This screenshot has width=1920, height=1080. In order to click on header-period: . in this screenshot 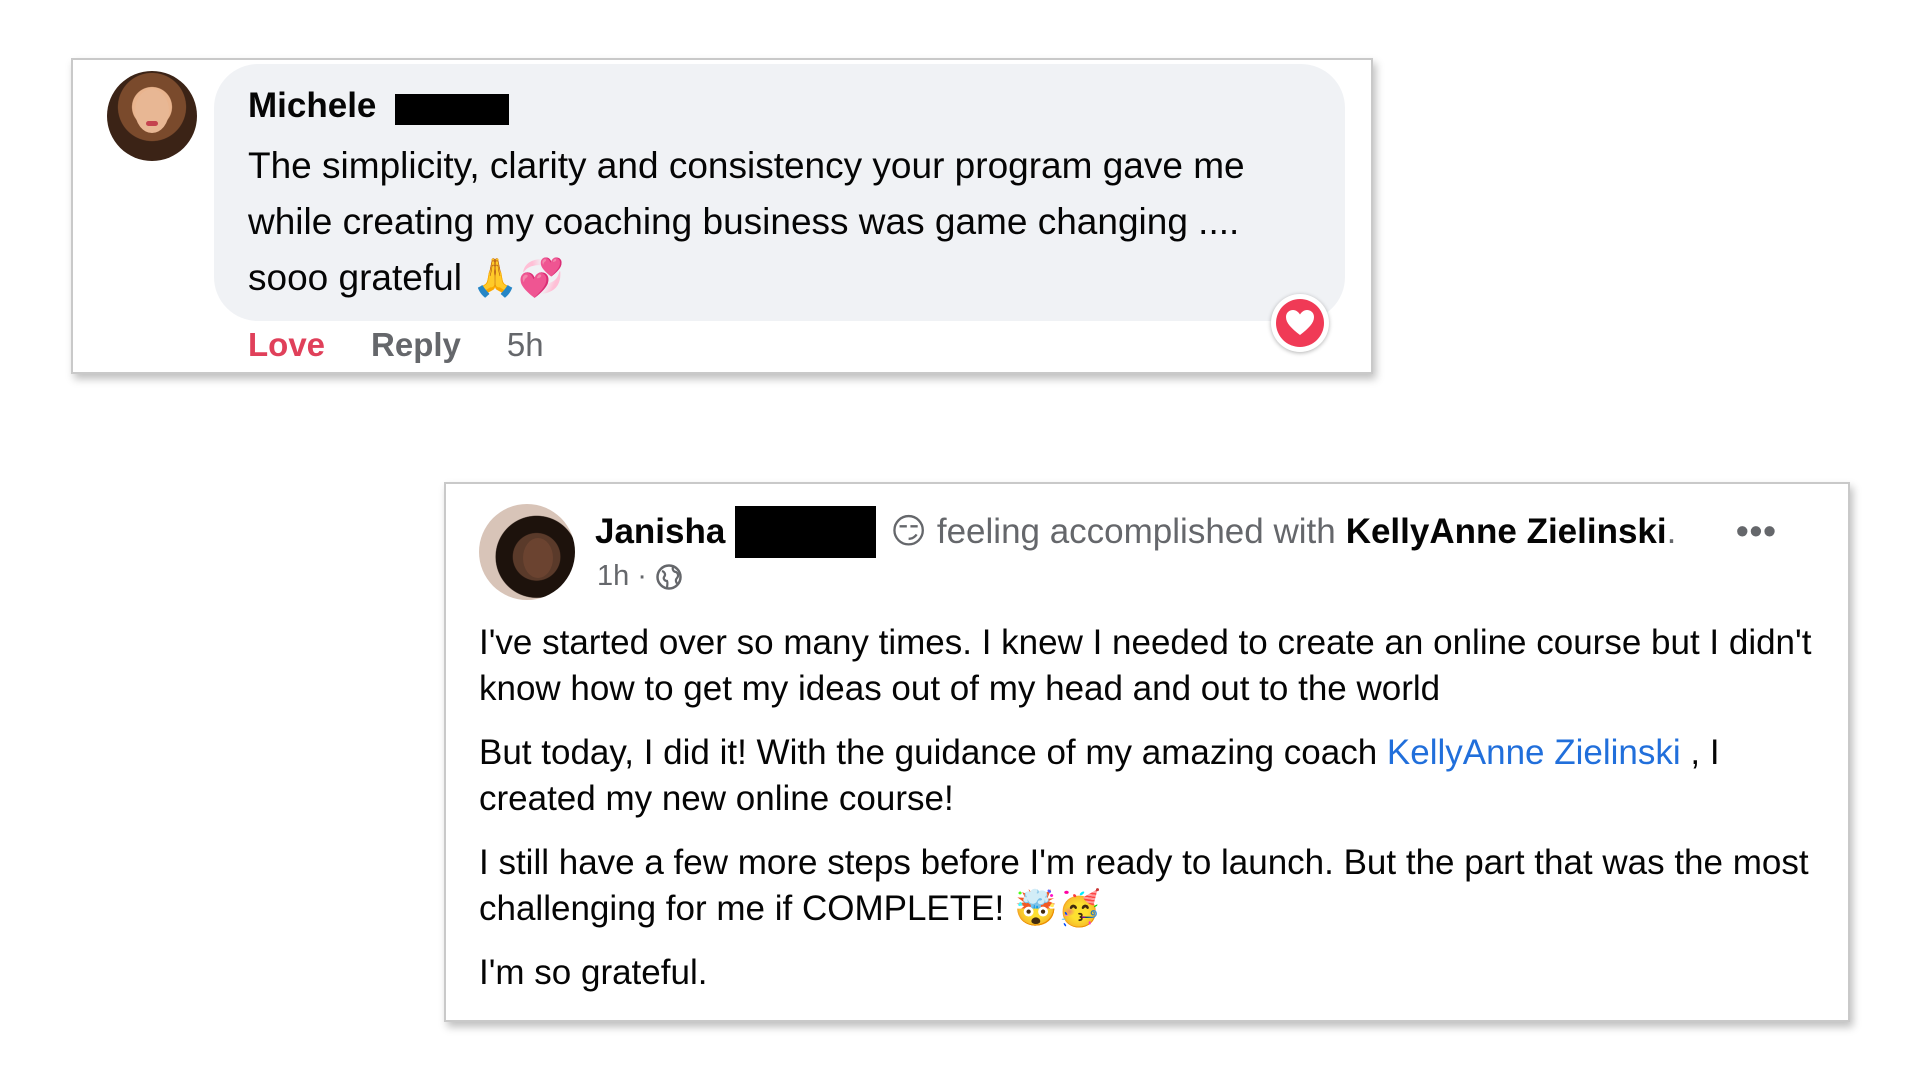, I will do `click(1671, 531)`.